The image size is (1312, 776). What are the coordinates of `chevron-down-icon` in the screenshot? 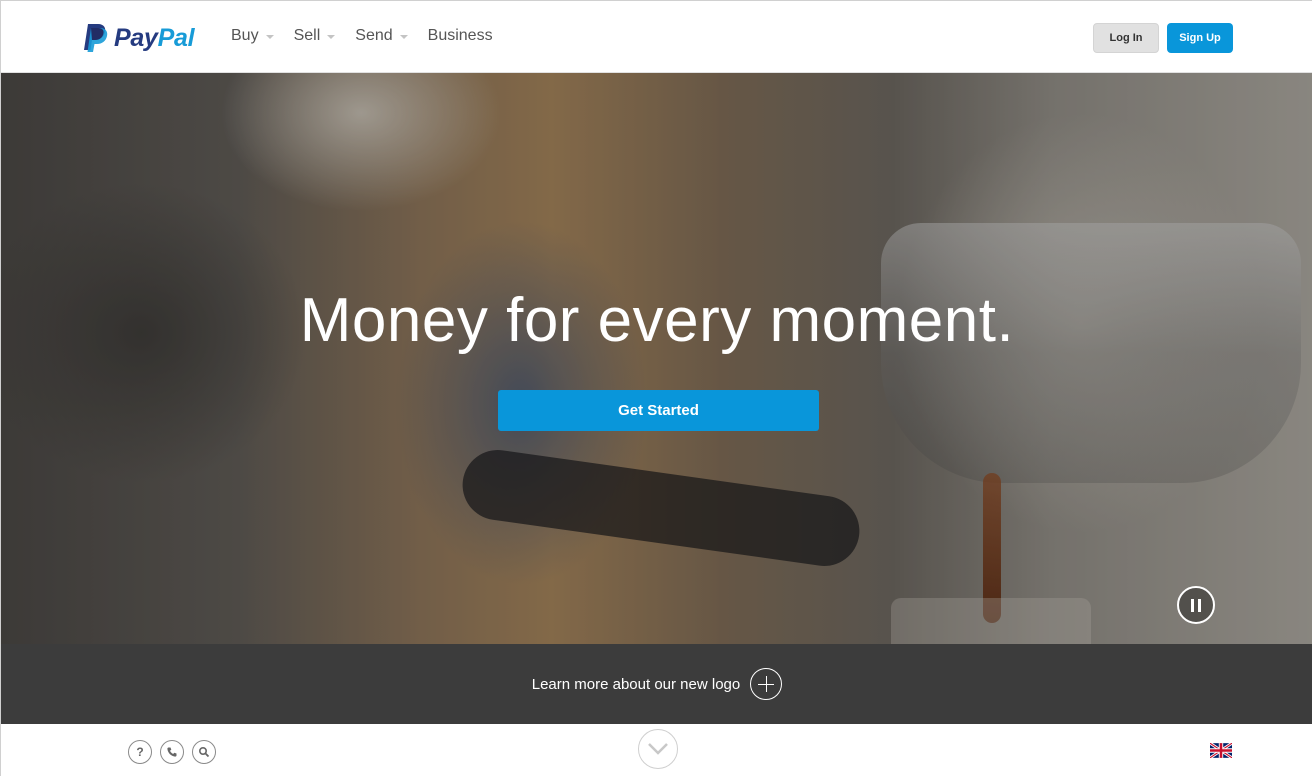 It's located at (658, 749).